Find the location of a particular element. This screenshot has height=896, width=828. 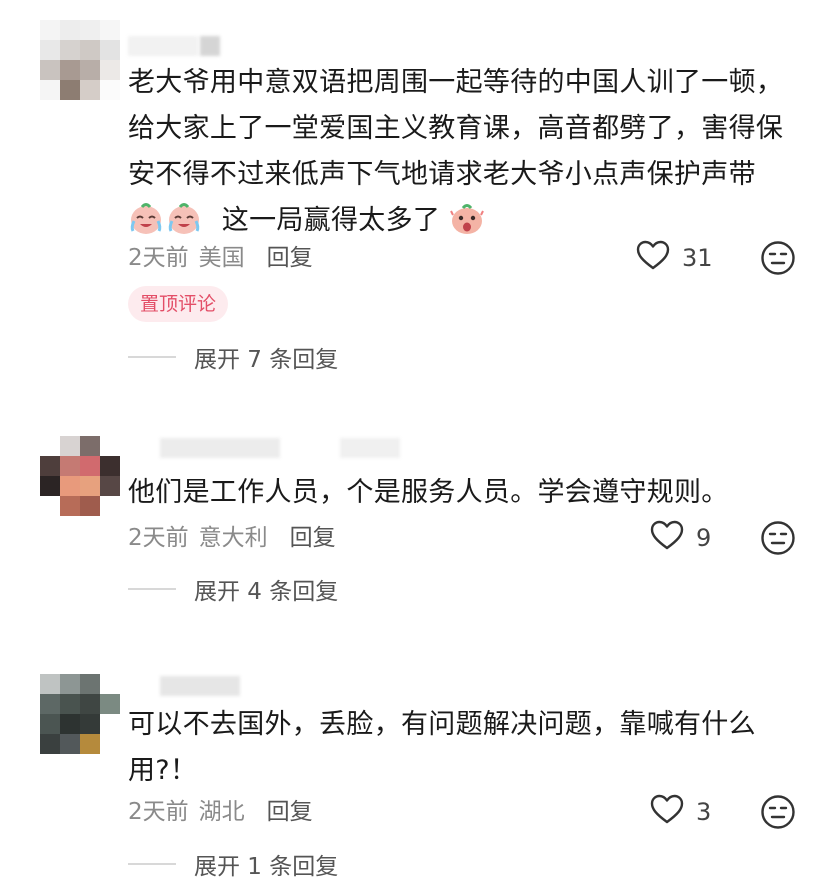

comment-location: 意大利 is located at coordinates (233, 538).